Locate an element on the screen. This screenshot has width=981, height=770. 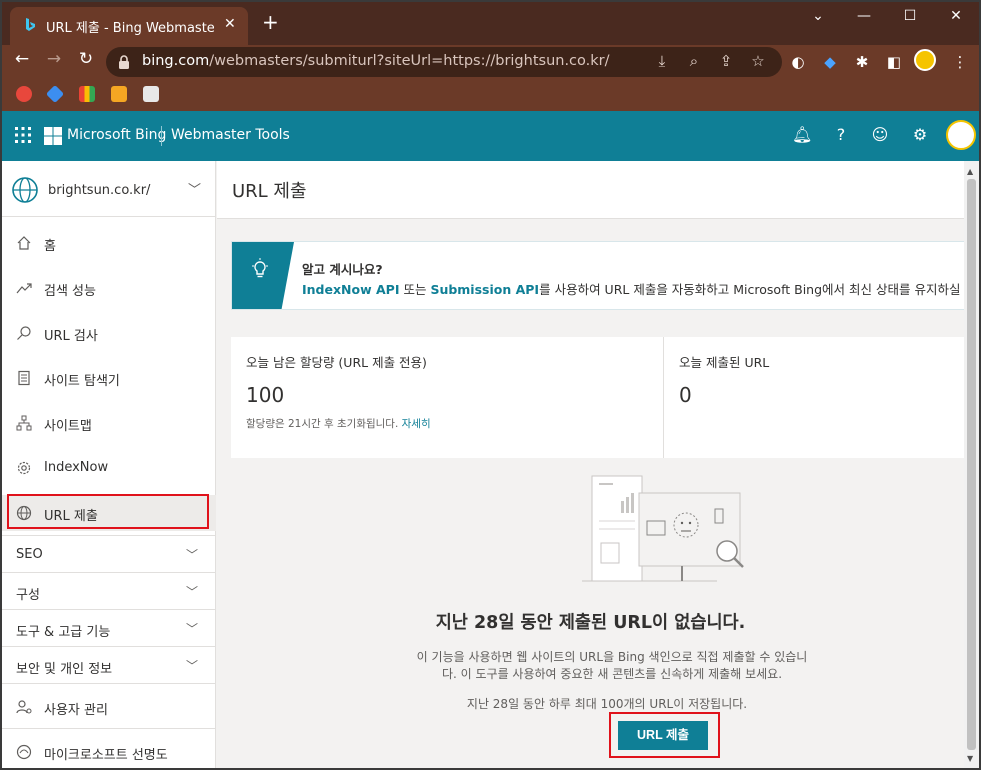
browser-tab: URL 제출 - Bing Webmaster Tools ✕ is located at coordinates (129, 26).